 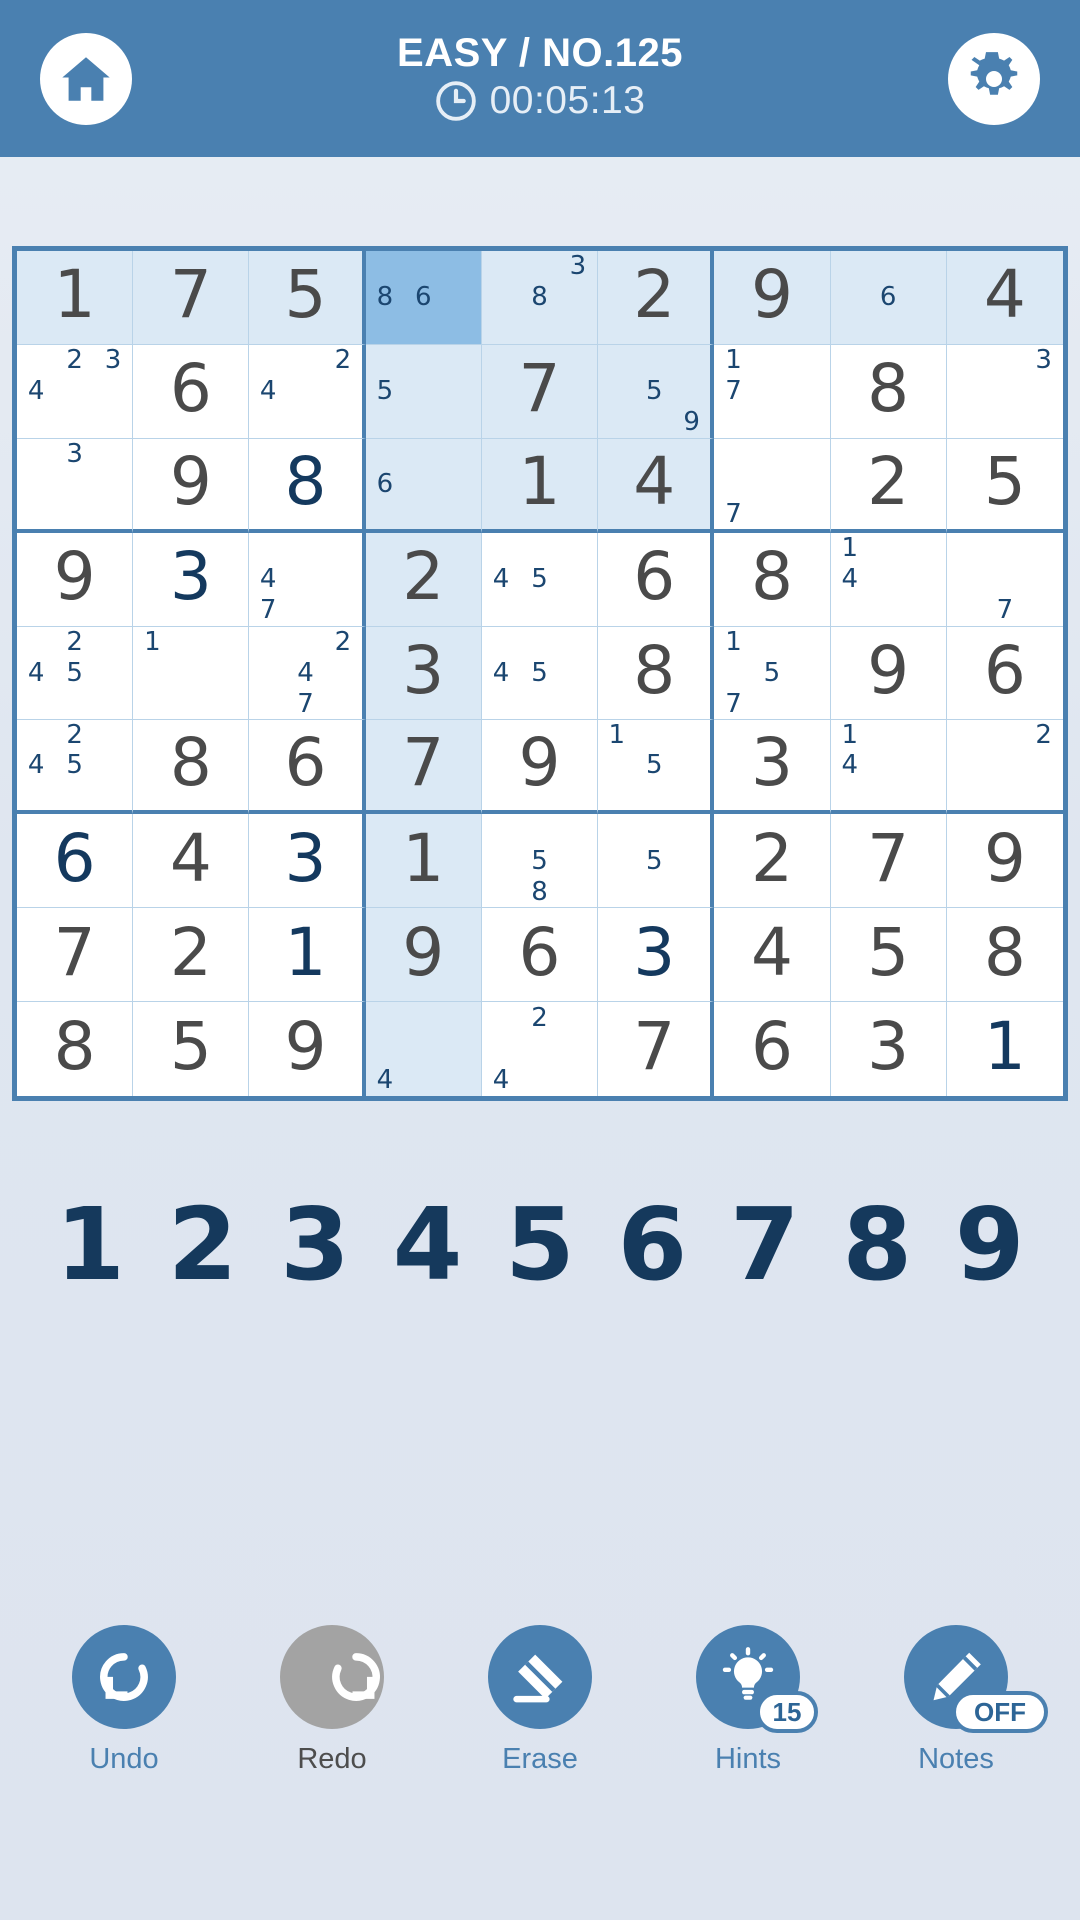 I want to click on cell-r2c9: 3, so click(x=1004, y=391).